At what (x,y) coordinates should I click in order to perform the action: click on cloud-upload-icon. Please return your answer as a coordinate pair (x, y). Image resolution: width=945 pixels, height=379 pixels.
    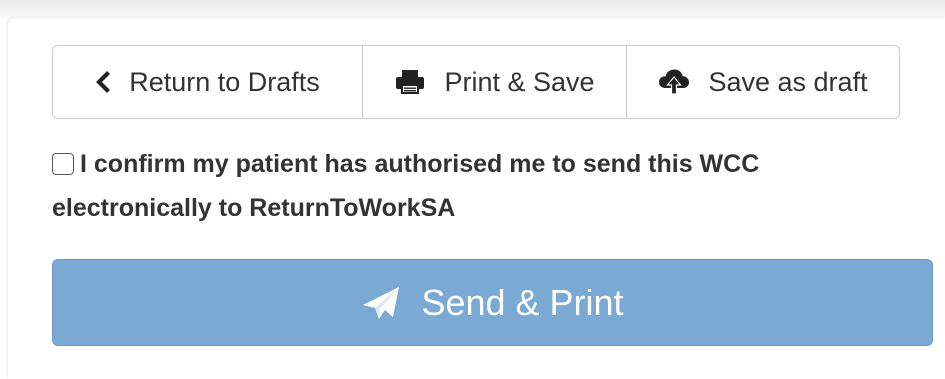
    Looking at the image, I should click on (674, 82).